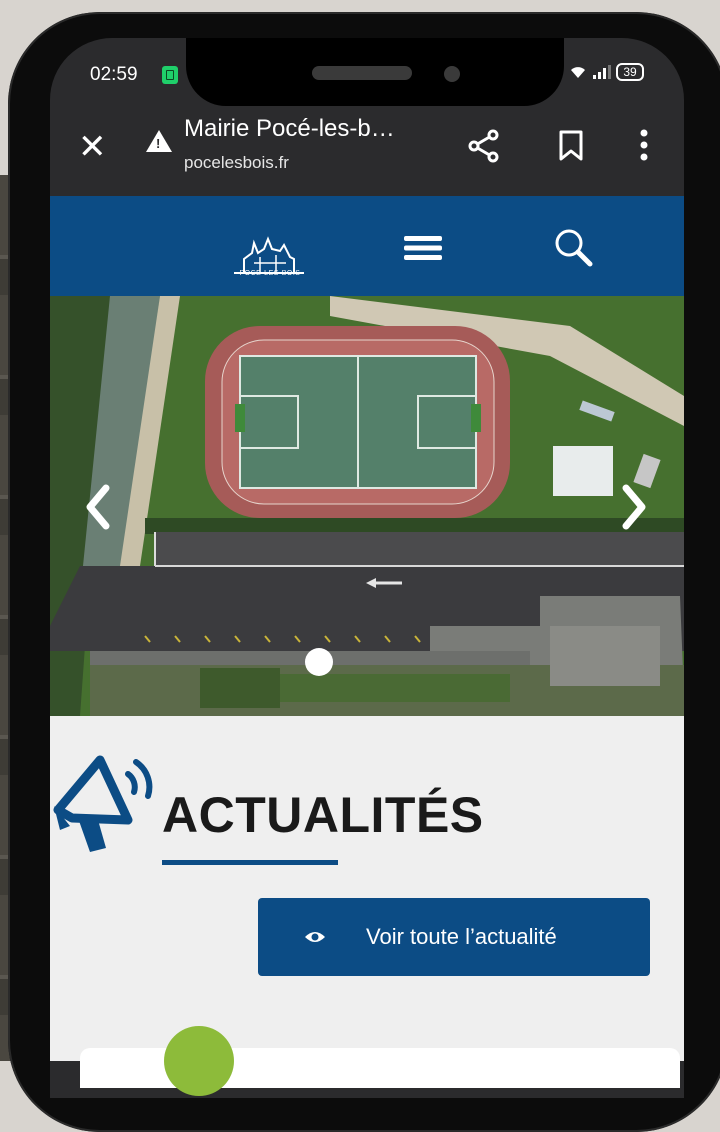 The height and width of the screenshot is (1132, 720). What do you see at coordinates (159, 141) in the screenshot?
I see `warning-icon` at bounding box center [159, 141].